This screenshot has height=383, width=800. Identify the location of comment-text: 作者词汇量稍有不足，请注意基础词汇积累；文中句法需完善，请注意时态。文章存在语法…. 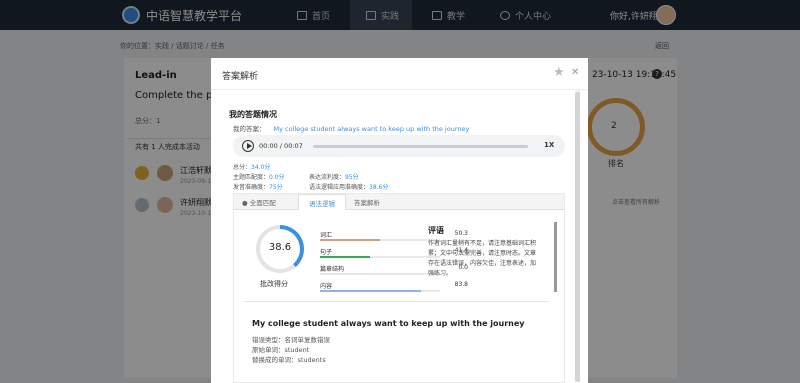
(482, 258).